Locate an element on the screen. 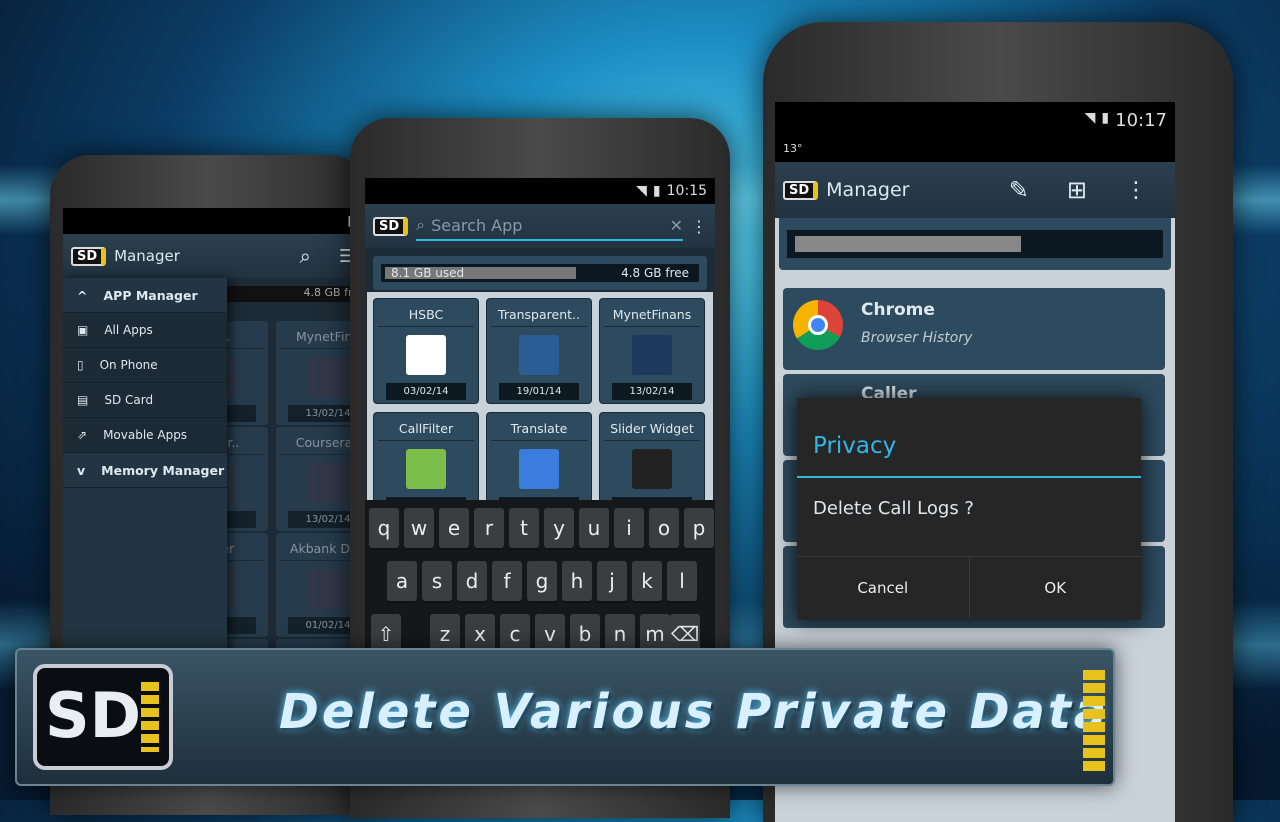 The image size is (1280, 822). key: p is located at coordinates (699, 528).